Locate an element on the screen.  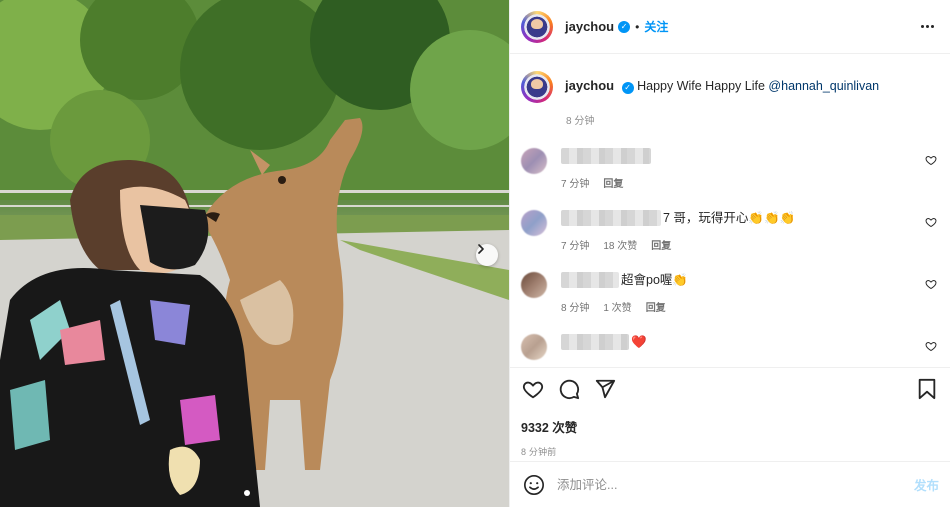
post-comment-button: 发布 is located at coordinates (926, 484).